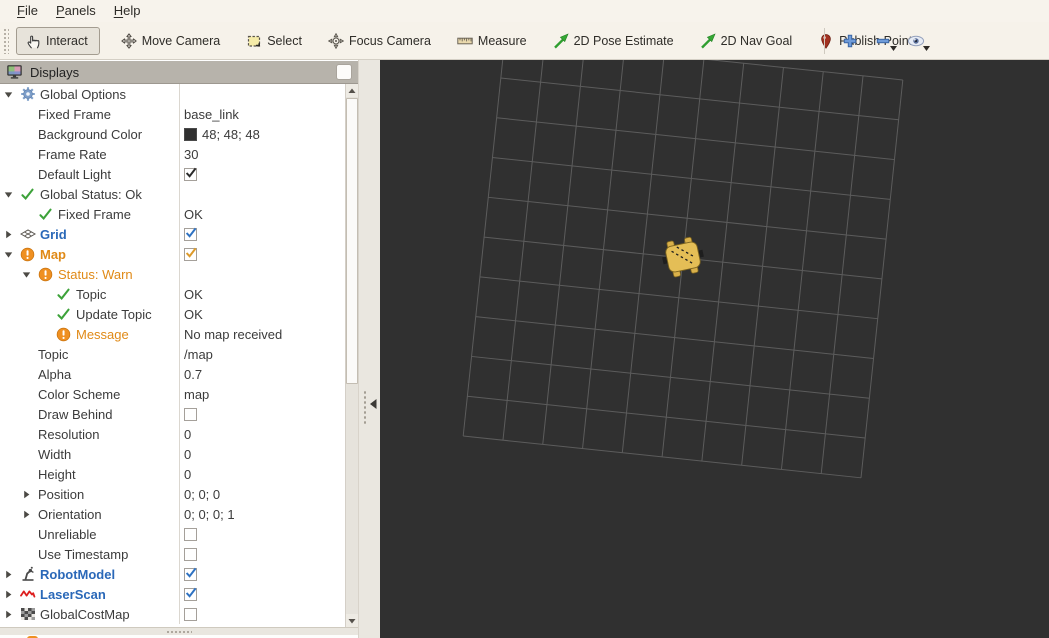 This screenshot has height=638, width=1049. Describe the element at coordinates (274, 41) in the screenshot. I see `tool-select: Select` at that location.